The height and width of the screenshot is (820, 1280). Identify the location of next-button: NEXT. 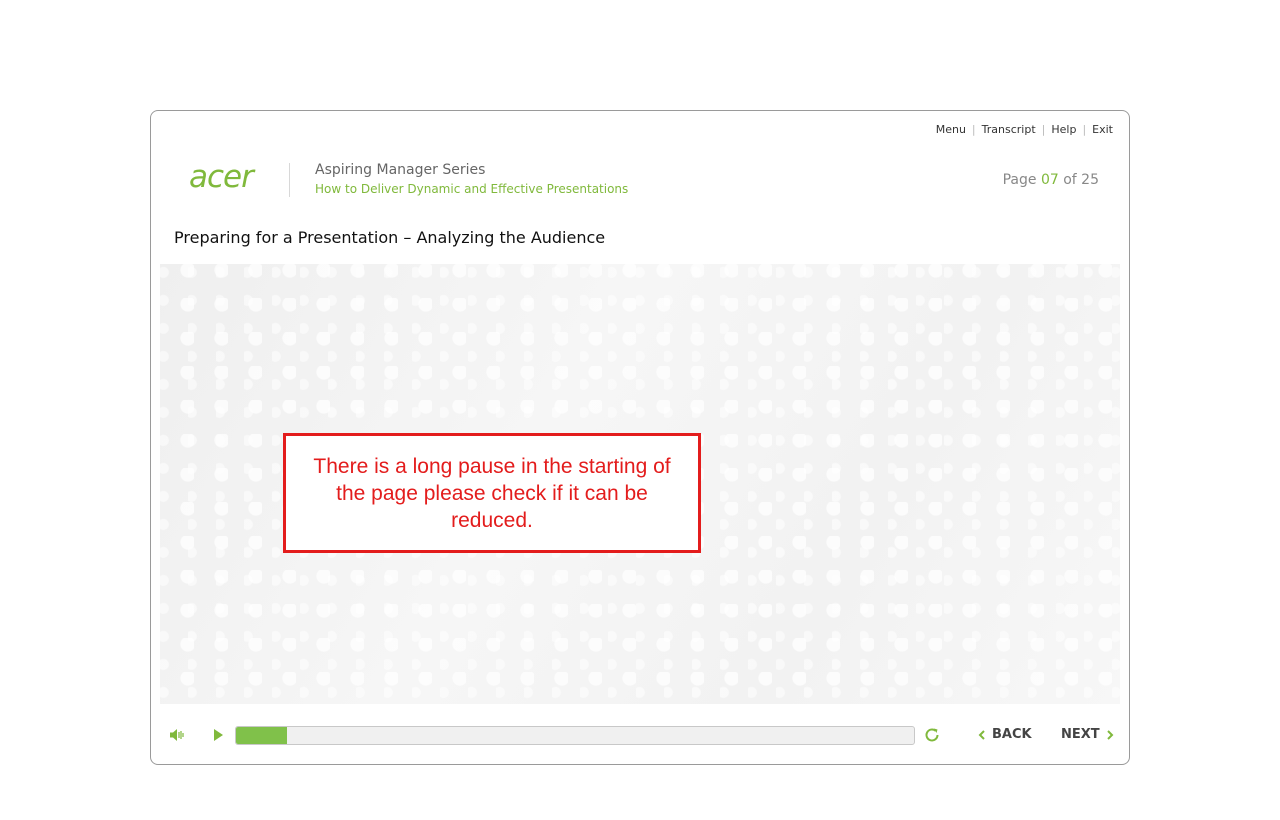
(1087, 734).